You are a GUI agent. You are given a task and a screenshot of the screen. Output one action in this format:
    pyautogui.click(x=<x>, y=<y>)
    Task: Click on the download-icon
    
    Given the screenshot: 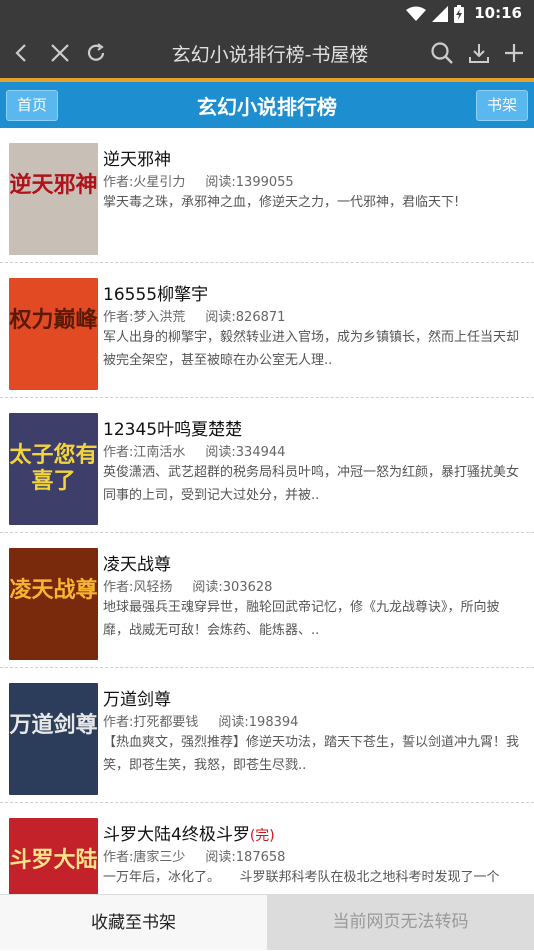 What is the action you would take?
    pyautogui.click(x=479, y=53)
    